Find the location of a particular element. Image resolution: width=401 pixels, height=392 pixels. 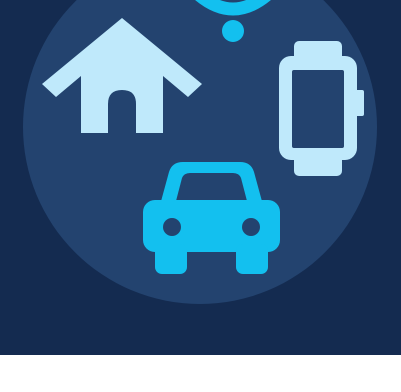

smartwatch-icon is located at coordinates (321, 108).